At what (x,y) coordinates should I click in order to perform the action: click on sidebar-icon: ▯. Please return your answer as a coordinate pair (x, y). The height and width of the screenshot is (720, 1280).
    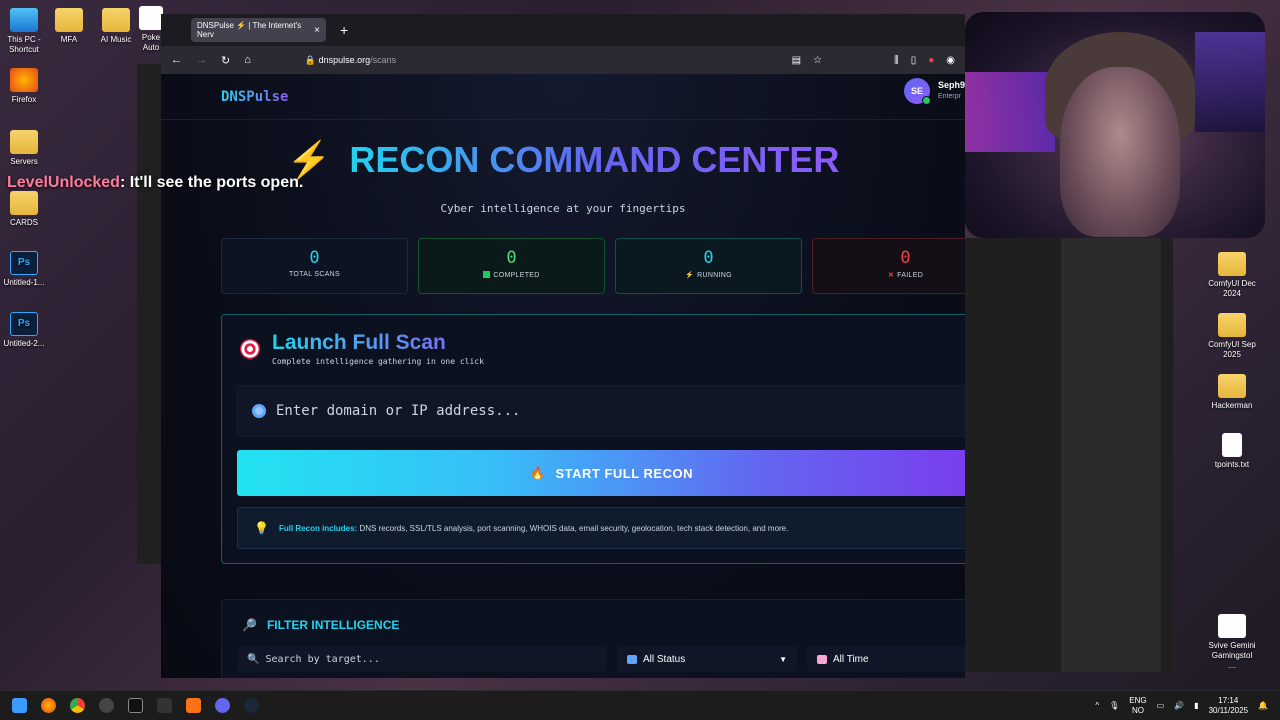
    Looking at the image, I should click on (914, 60).